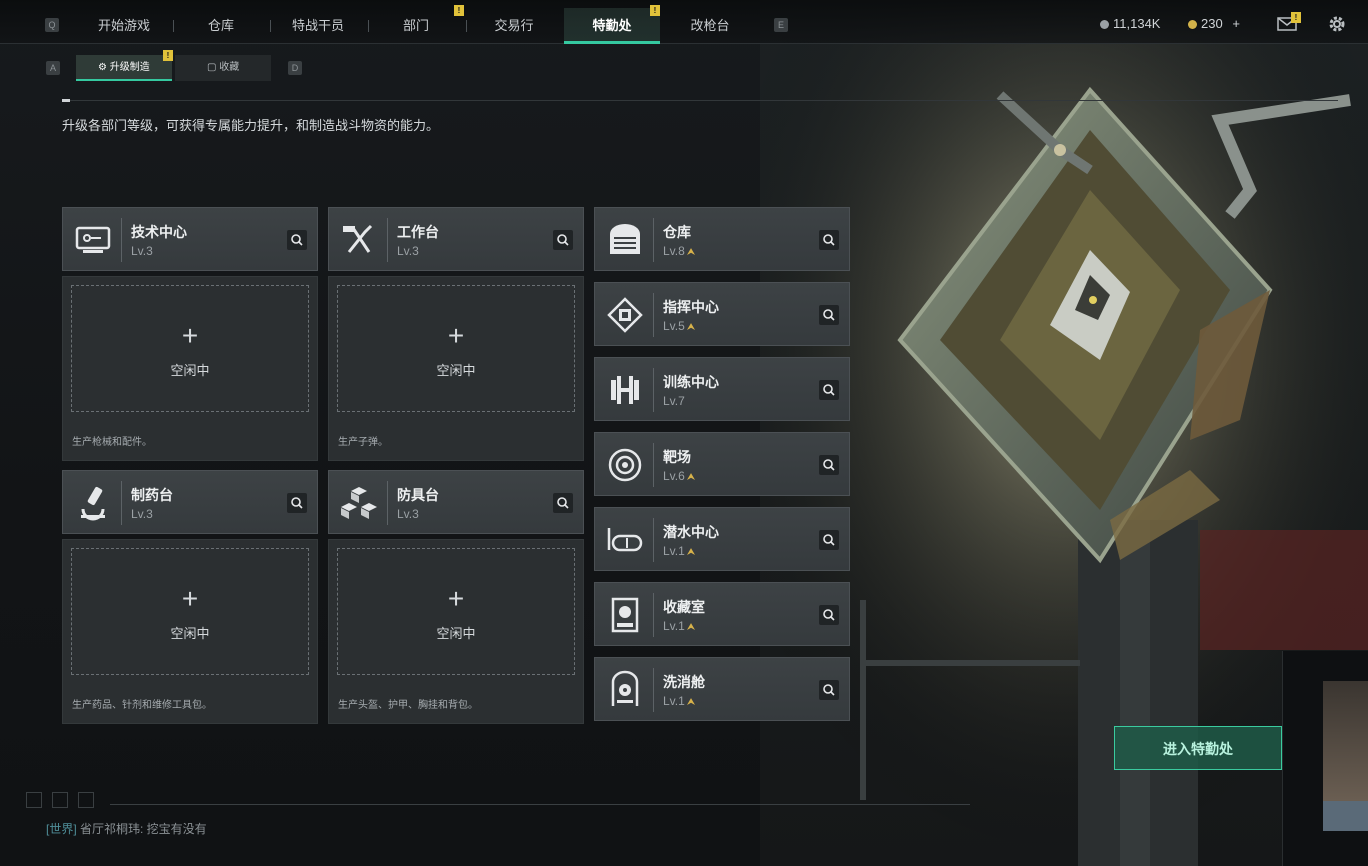  What do you see at coordinates (1337, 24) in the screenshot?
I see `settings-button` at bounding box center [1337, 24].